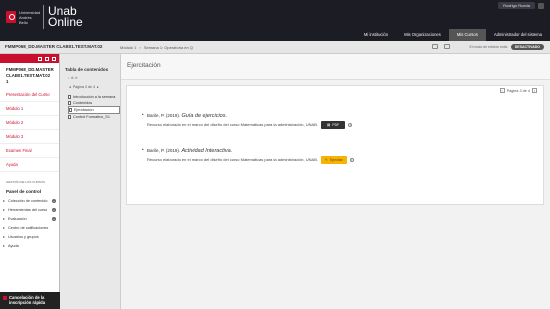 This screenshot has width=550, height=309. I want to click on entry-title: Actividad Interactiva., so click(207, 151).